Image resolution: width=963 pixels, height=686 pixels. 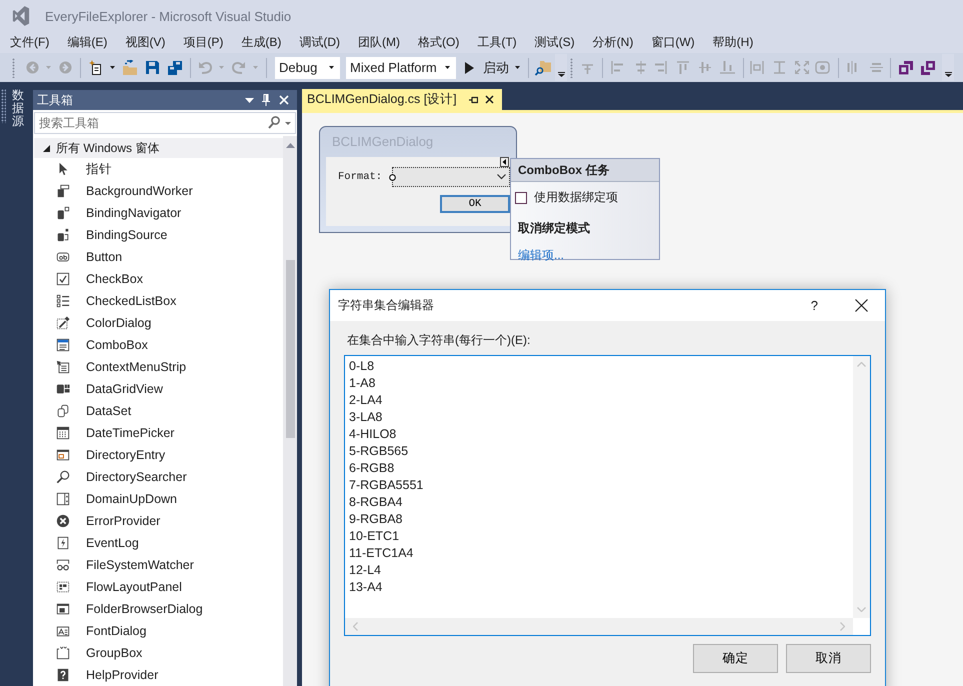 I want to click on toolbox-item: Button, so click(x=158, y=257).